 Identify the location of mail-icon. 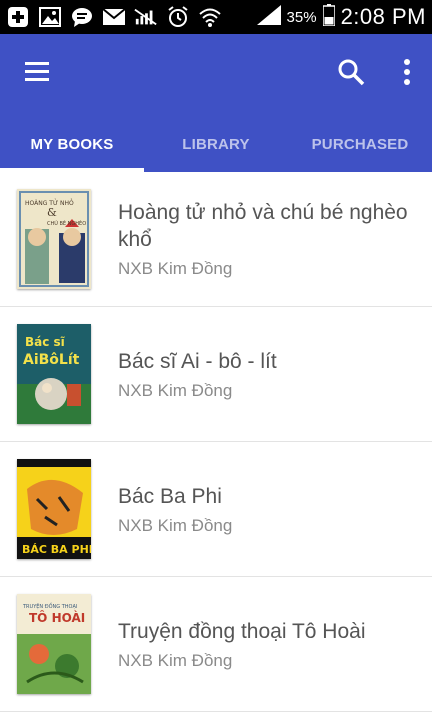
(114, 17).